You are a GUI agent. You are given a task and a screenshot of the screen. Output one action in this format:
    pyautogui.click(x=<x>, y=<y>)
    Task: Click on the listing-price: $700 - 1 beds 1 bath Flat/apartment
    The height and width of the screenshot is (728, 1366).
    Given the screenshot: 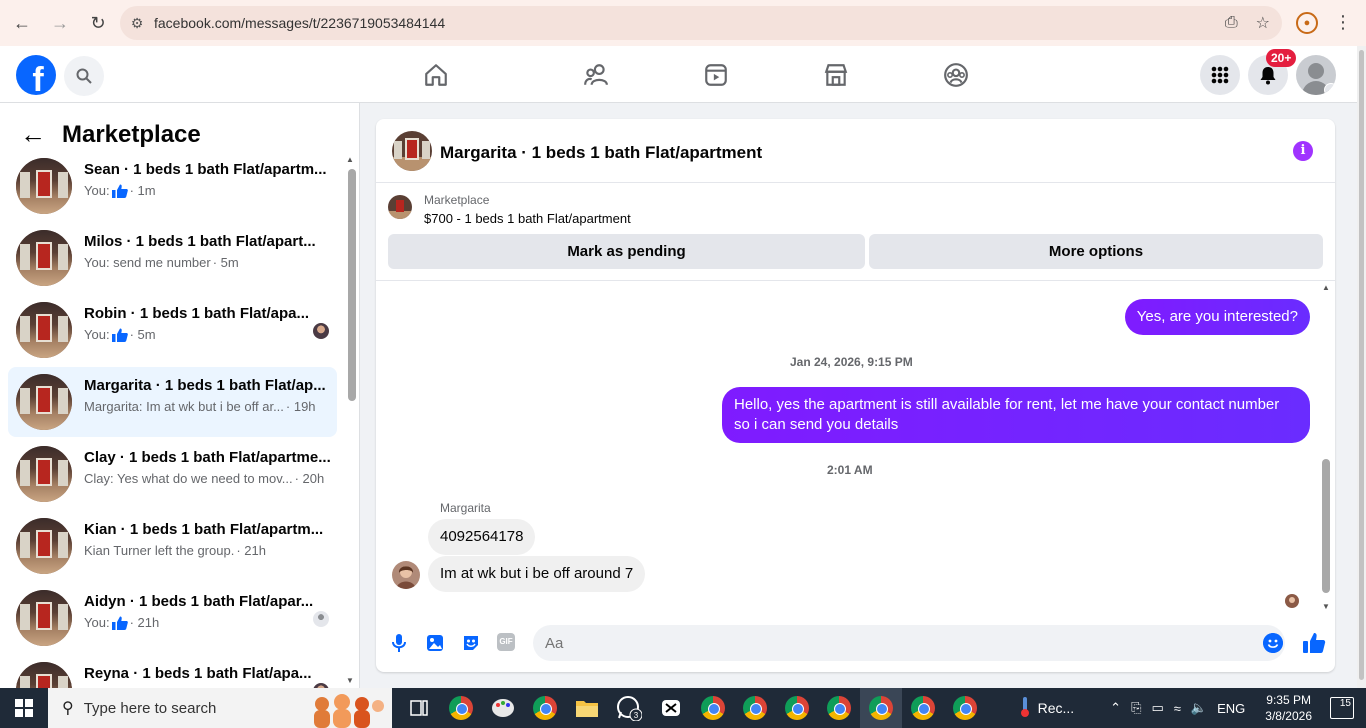 What is the action you would take?
    pyautogui.click(x=527, y=218)
    